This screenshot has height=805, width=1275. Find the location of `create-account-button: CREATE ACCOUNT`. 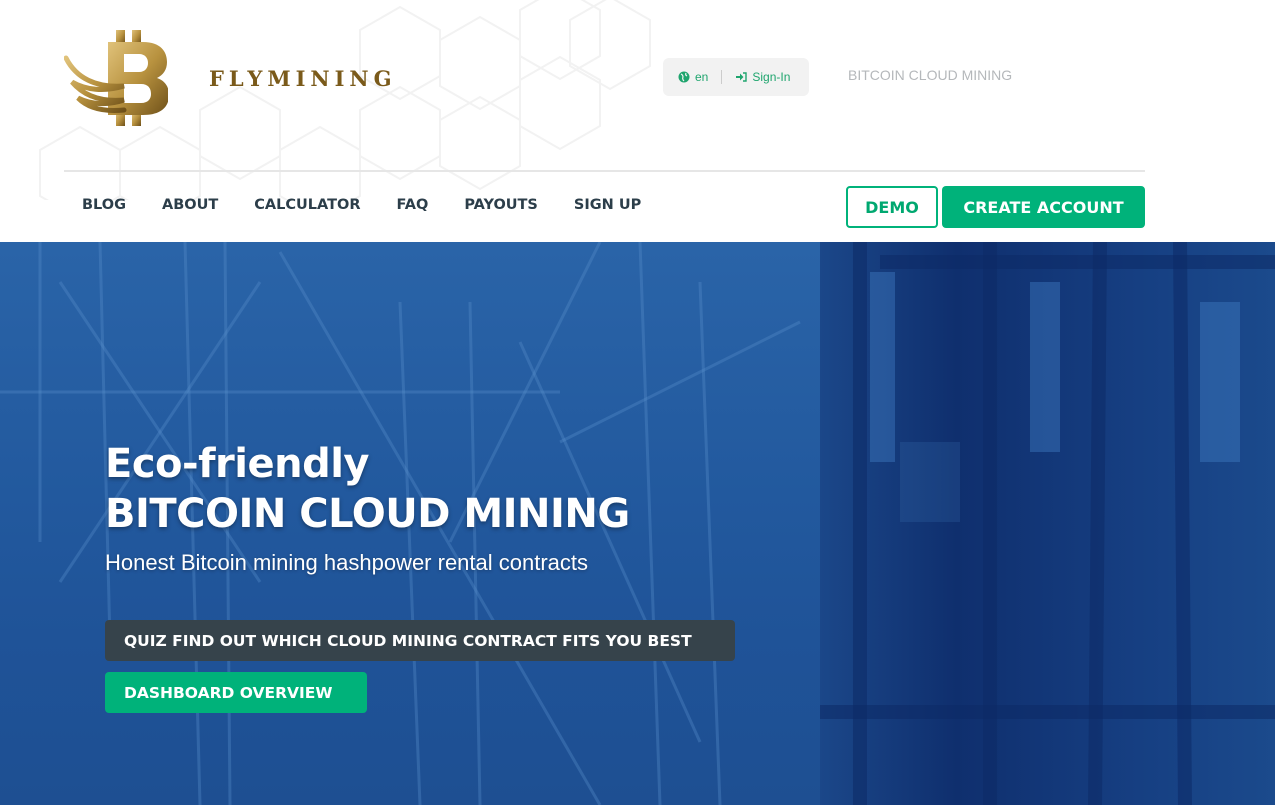

create-account-button: CREATE ACCOUNT is located at coordinates (1043, 207).